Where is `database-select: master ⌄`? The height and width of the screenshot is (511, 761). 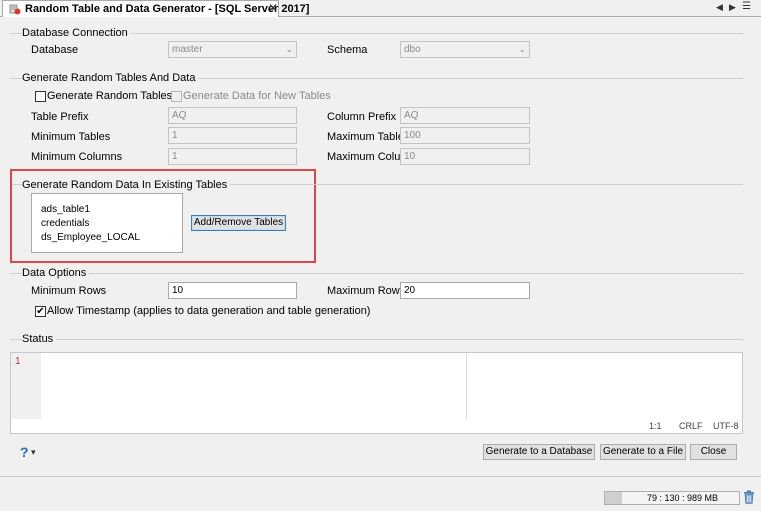
database-select: master ⌄ is located at coordinates (232, 49).